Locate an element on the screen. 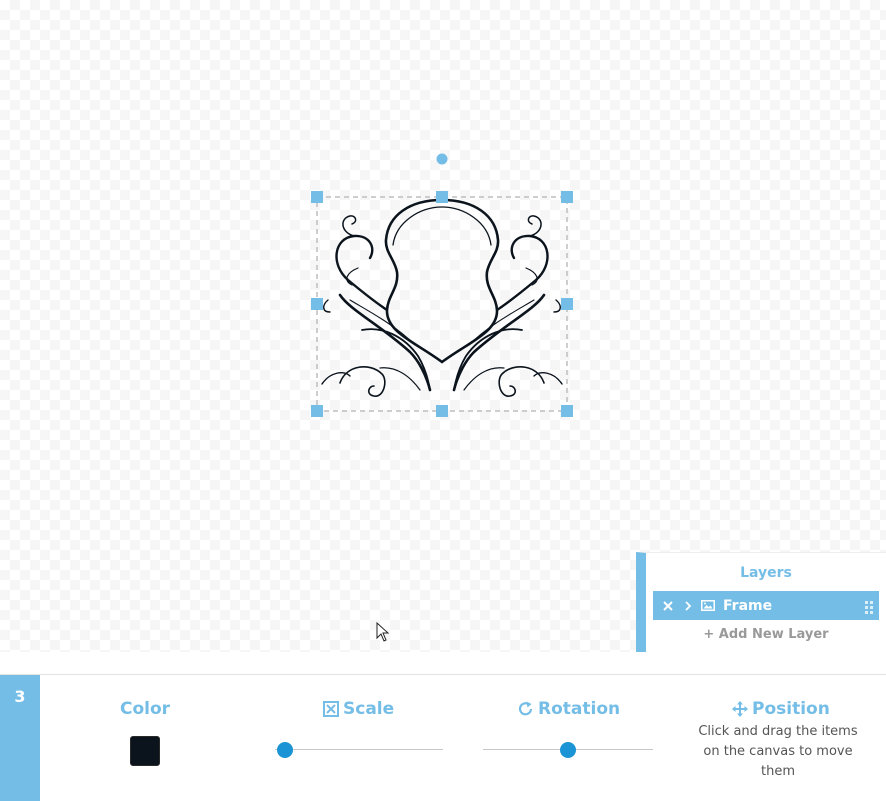  scale-slider is located at coordinates (359, 750).